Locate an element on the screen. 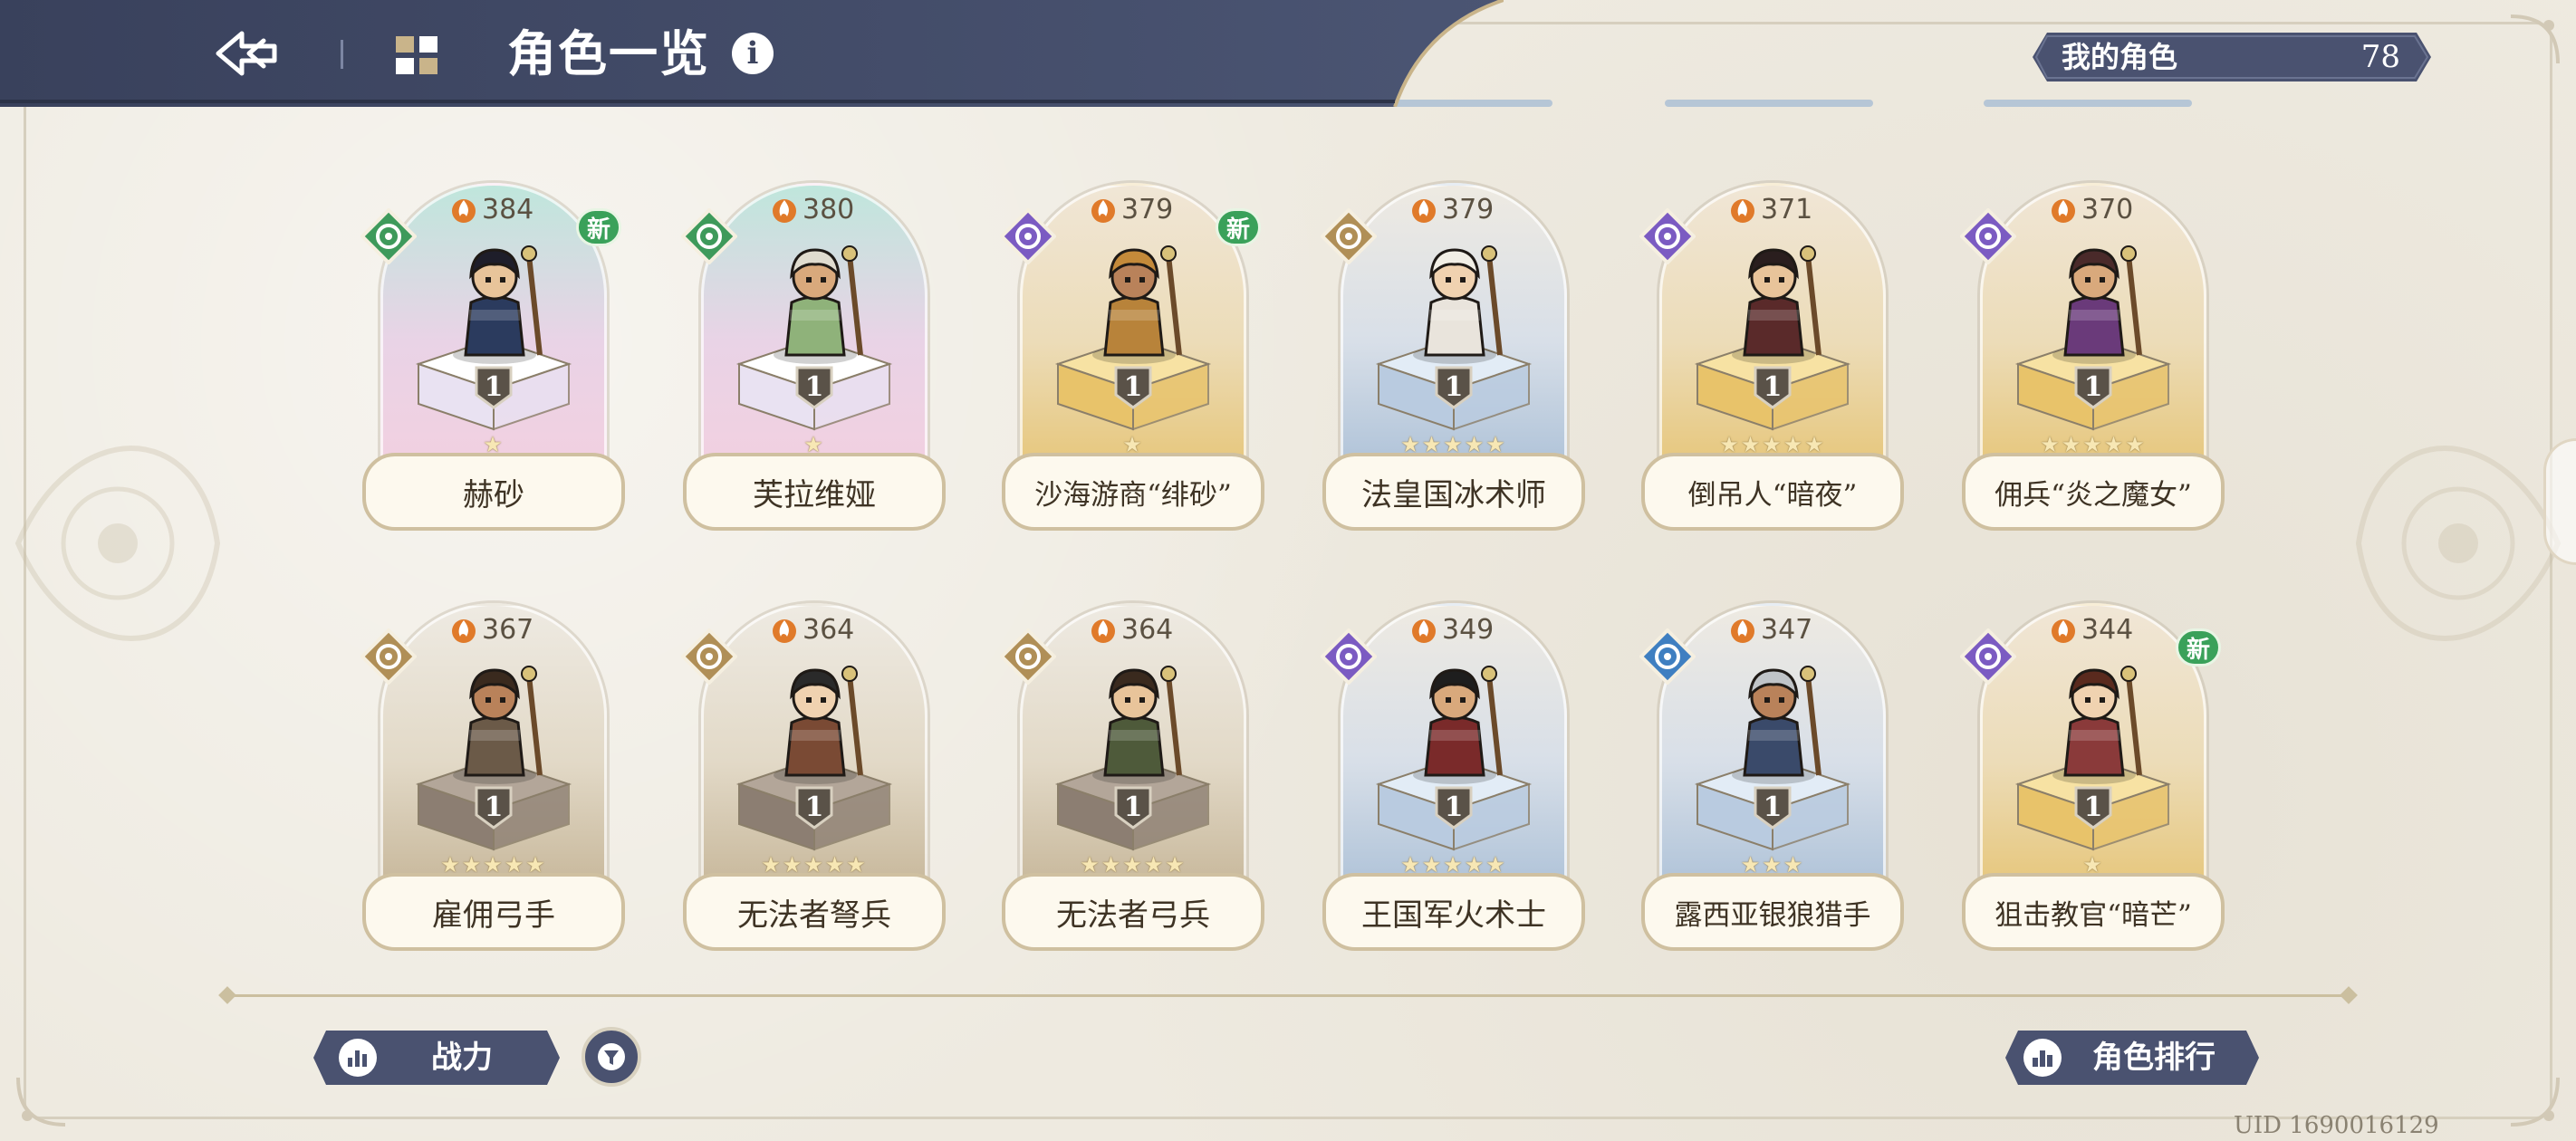 Image resolution: width=2576 pixels, height=1141 pixels. filter-button is located at coordinates (611, 1057).